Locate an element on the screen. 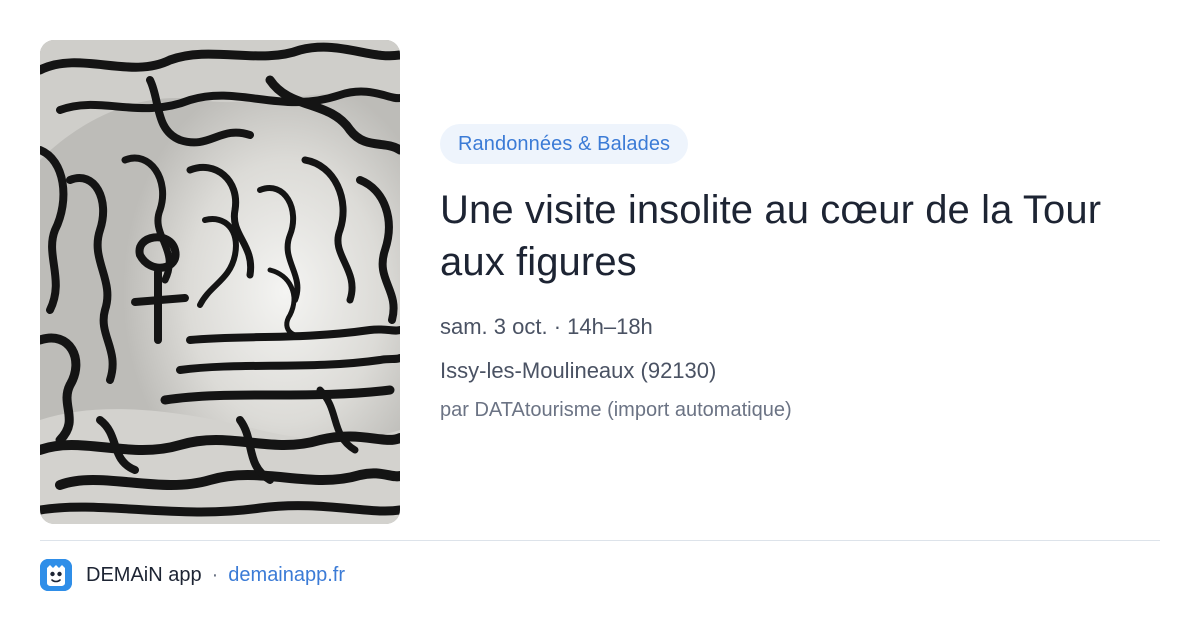 Image resolution: width=1200 pixels, height=630 pixels. event-source: par DATAtourisme (import automatique) is located at coordinates (616, 410).